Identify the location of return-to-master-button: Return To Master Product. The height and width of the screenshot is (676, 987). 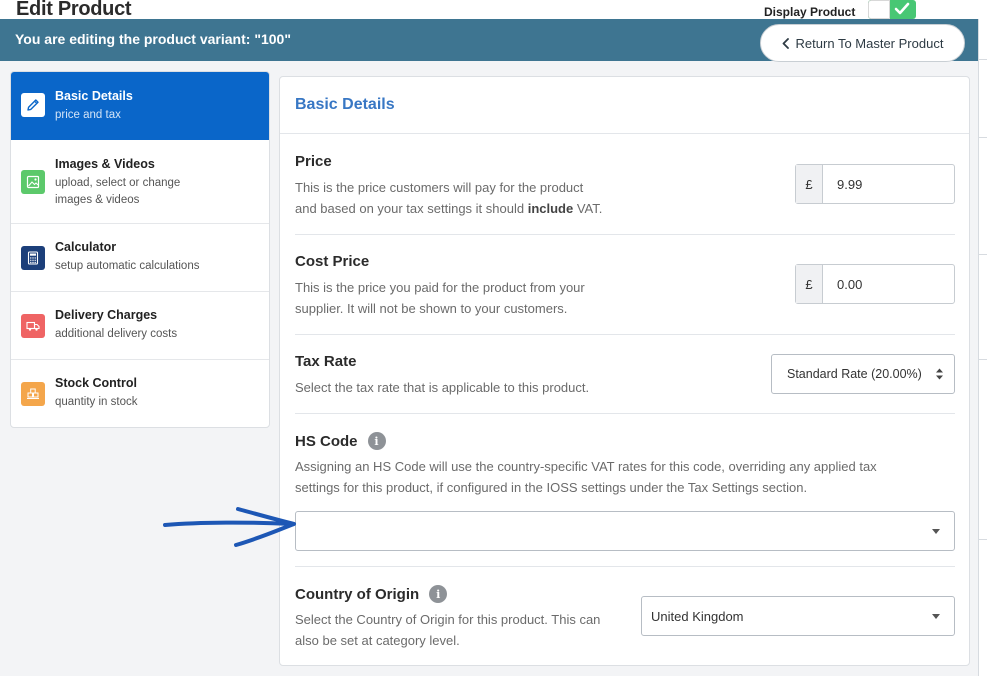
(862, 43).